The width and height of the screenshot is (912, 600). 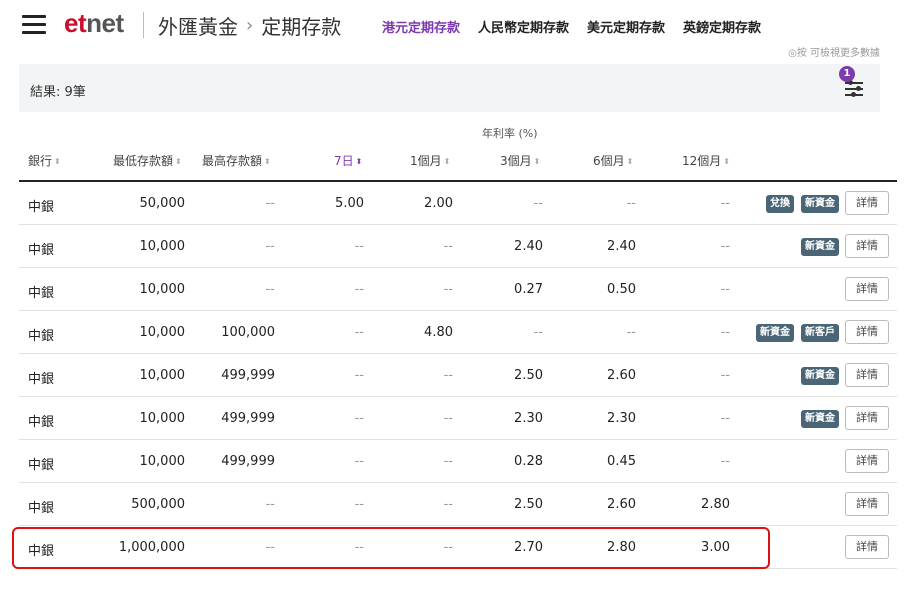 I want to click on column-header-min: 最低存款額 ⬍, so click(x=147, y=160).